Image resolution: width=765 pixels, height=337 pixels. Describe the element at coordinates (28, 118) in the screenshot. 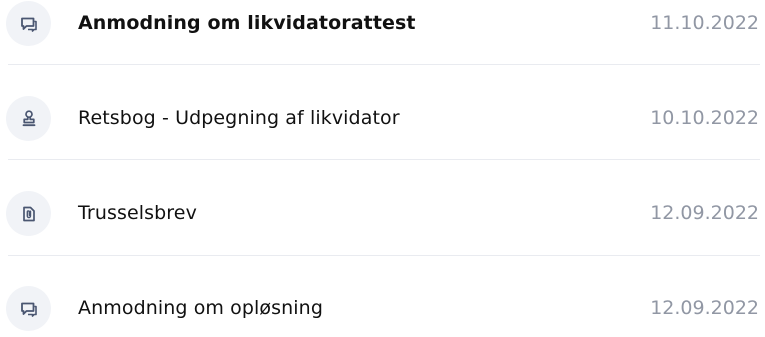

I see `stamp-icon` at that location.